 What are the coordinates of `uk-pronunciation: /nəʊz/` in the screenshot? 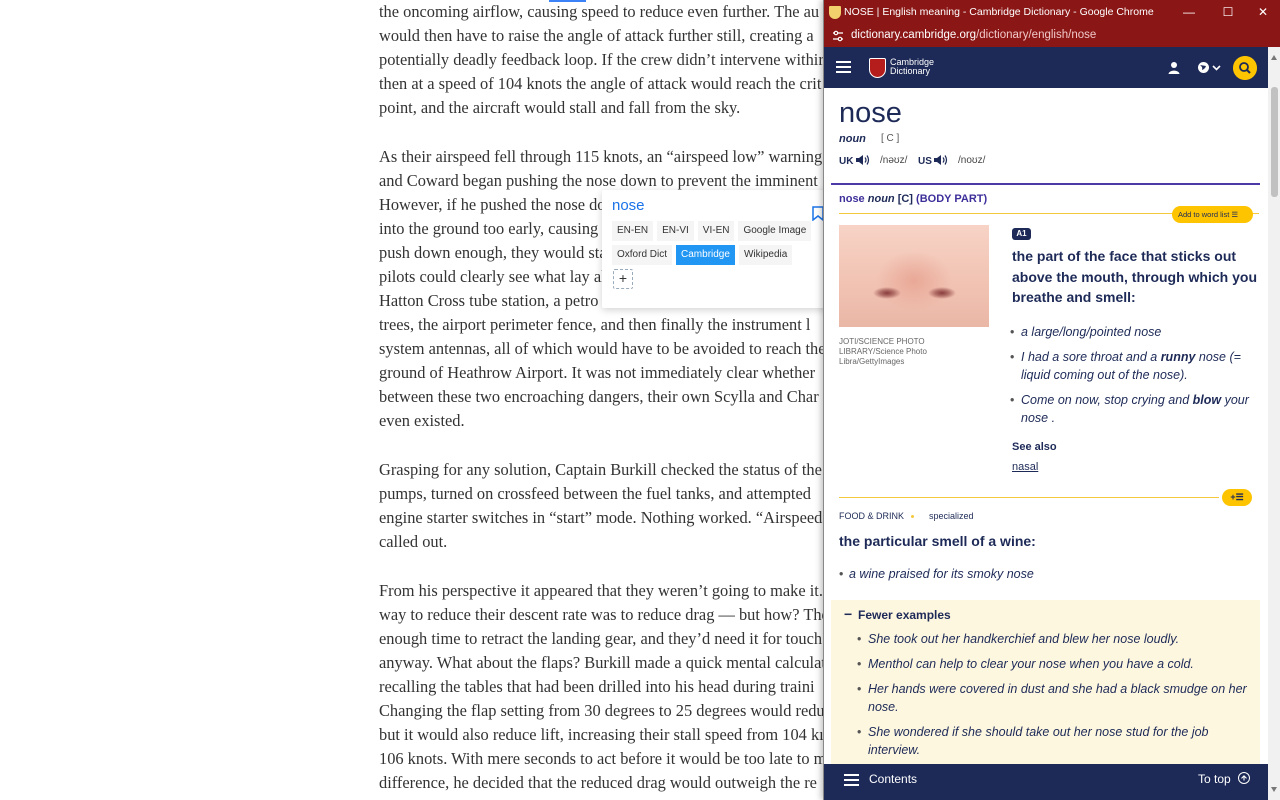 It's located at (894, 160).